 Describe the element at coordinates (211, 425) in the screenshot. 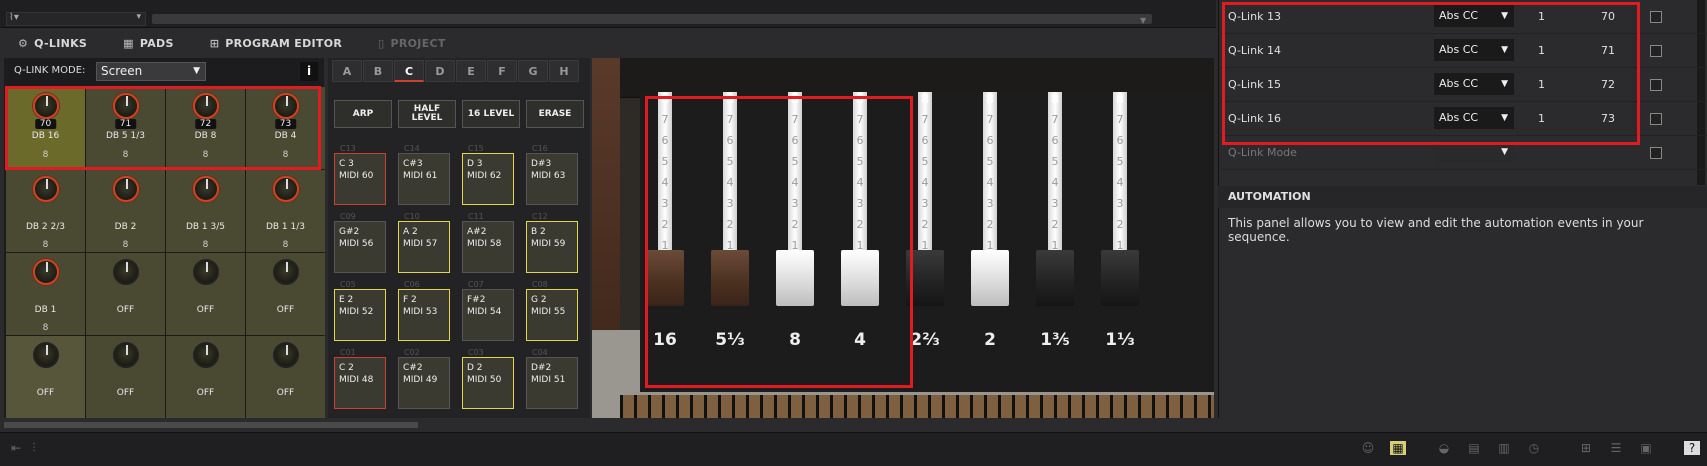

I see `horizontal-scrollbar` at that location.